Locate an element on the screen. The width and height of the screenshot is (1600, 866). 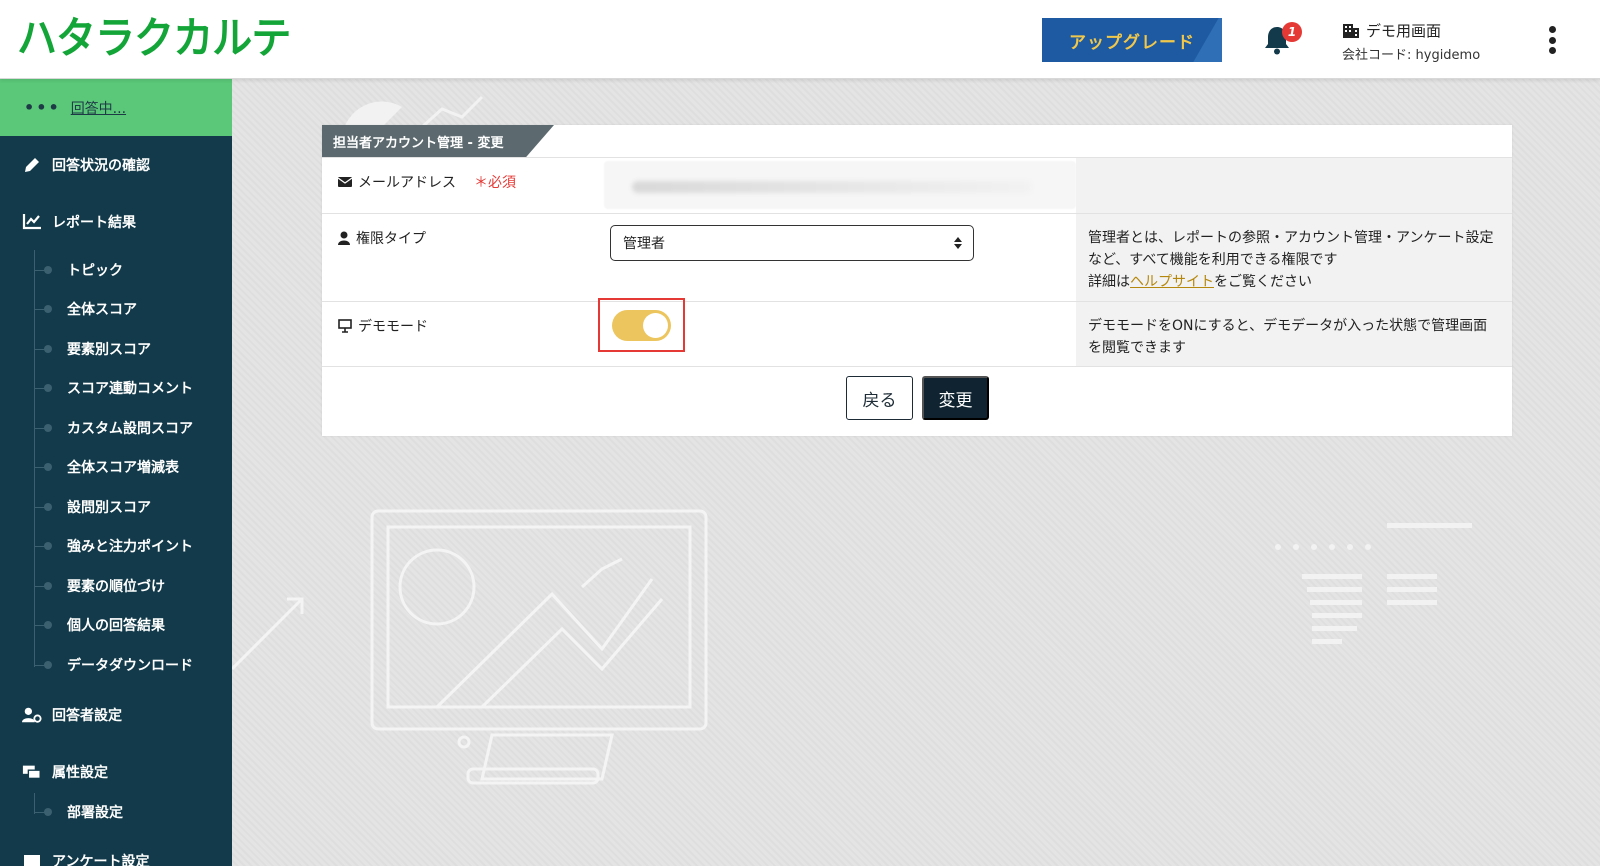
chart-icon is located at coordinates (32, 222).